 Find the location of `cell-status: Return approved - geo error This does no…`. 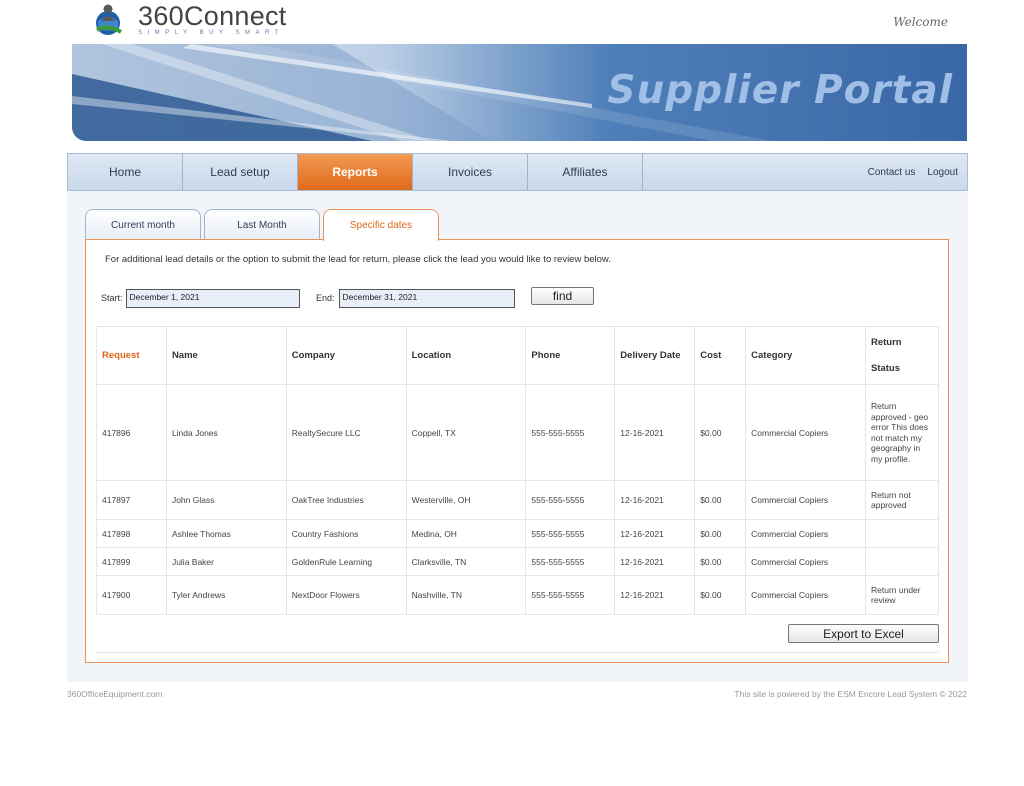

cell-status: Return approved - geo error This does no… is located at coordinates (902, 432).